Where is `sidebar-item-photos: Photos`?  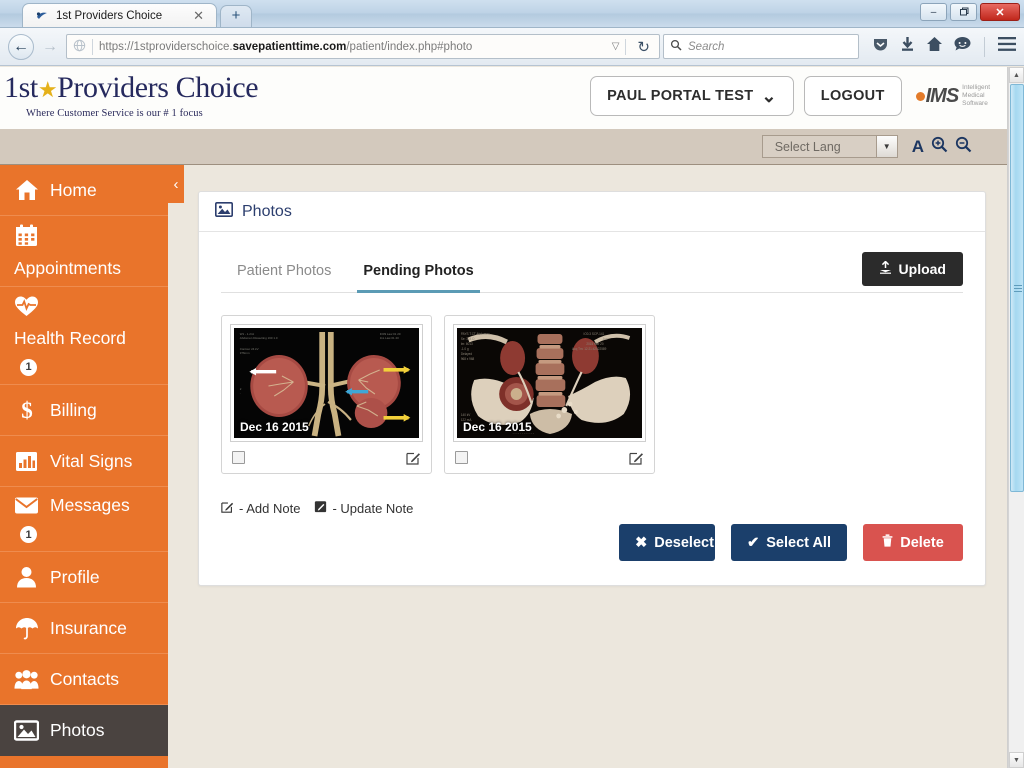 sidebar-item-photos: Photos is located at coordinates (84, 731).